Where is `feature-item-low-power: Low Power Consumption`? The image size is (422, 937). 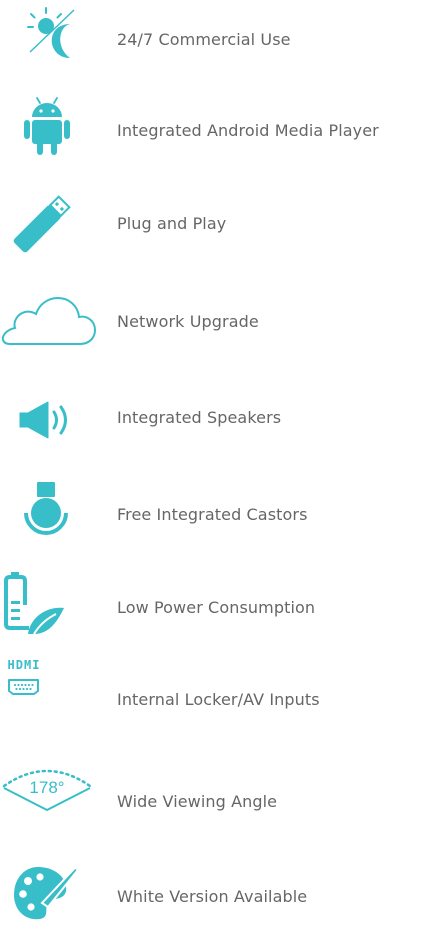 feature-item-low-power: Low Power Consumption is located at coordinates (211, 608).